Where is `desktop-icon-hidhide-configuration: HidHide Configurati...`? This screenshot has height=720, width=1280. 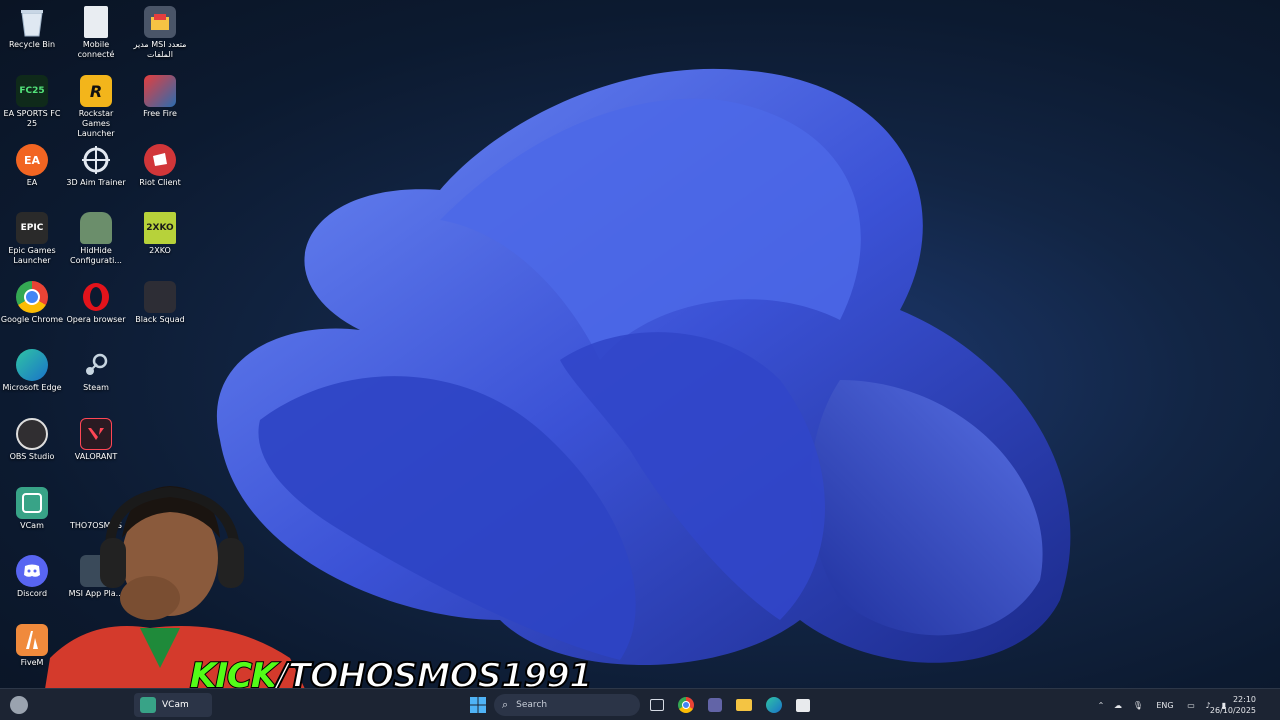 desktop-icon-hidhide-configuration: HidHide Configurati... is located at coordinates (96, 239).